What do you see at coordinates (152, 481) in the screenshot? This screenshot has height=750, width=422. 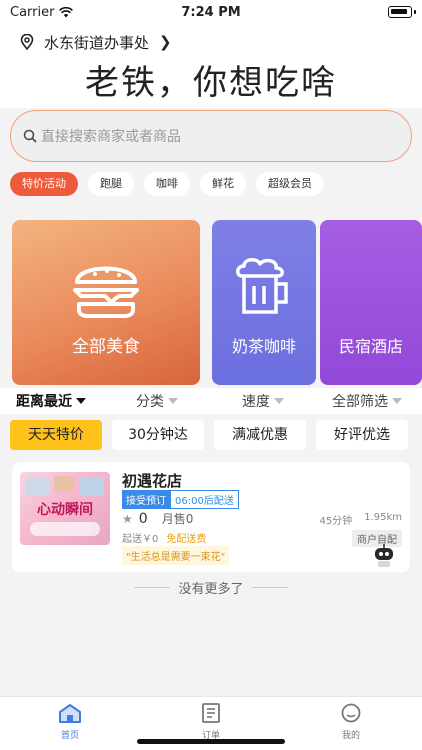 I see `store-name: 初遇花店` at bounding box center [152, 481].